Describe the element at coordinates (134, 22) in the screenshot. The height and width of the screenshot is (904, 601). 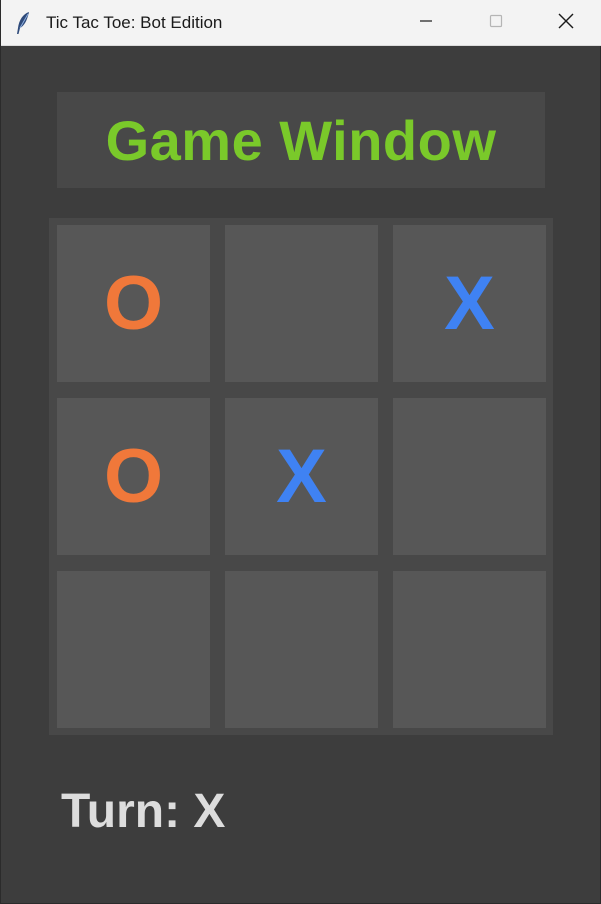
I see `window-title: Tic Tac Toe: Bot Edition` at that location.